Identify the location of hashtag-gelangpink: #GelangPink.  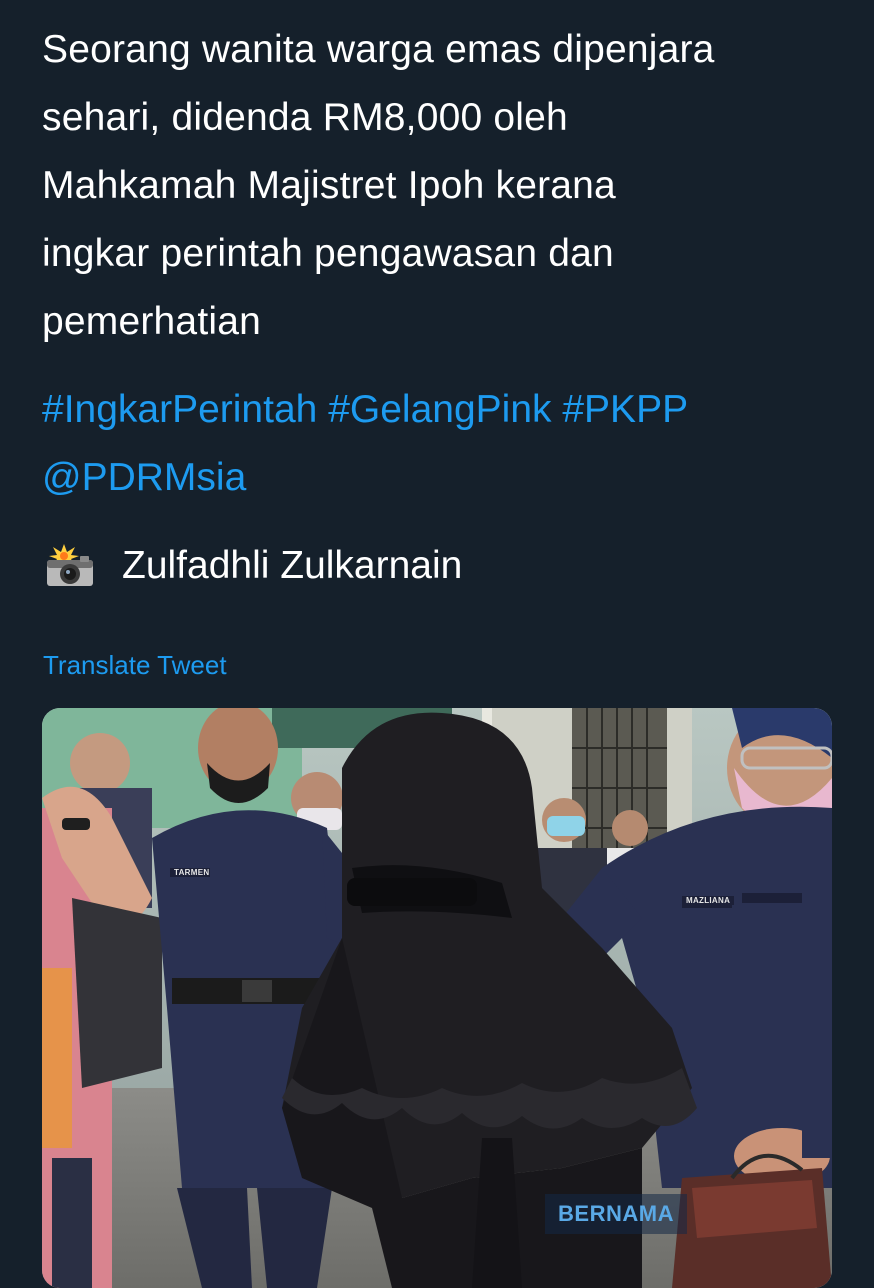
(439, 409).